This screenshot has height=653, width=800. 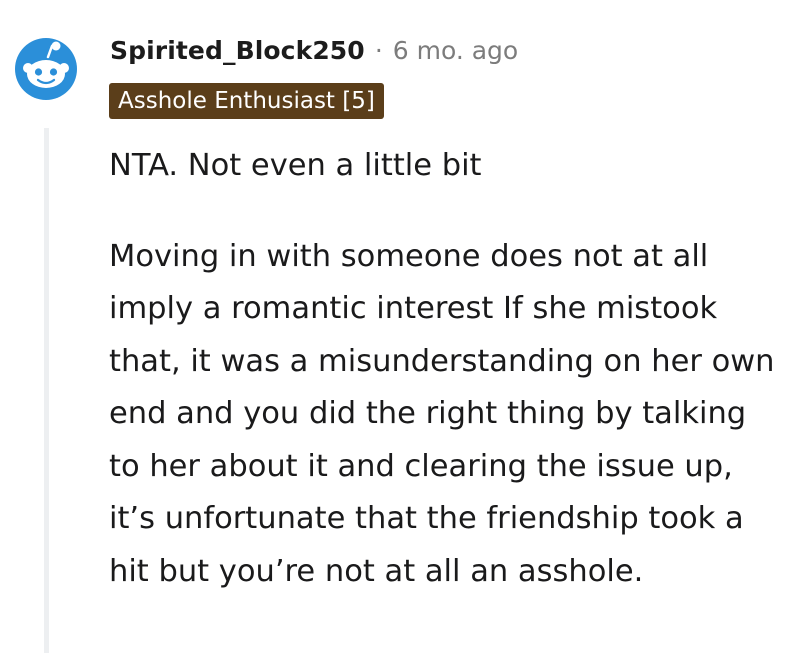 What do you see at coordinates (295, 165) in the screenshot?
I see `comment-paragraph: NTA. Not even a little bit` at bounding box center [295, 165].